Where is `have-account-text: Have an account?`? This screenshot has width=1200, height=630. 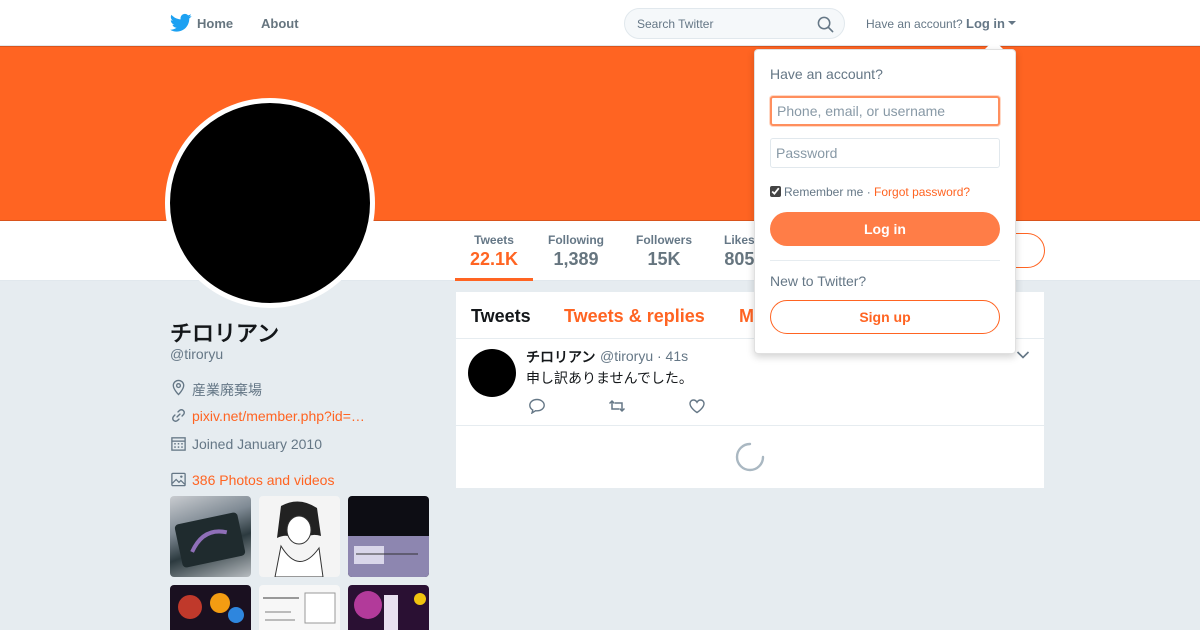
have-account-text: Have an account? is located at coordinates (914, 24).